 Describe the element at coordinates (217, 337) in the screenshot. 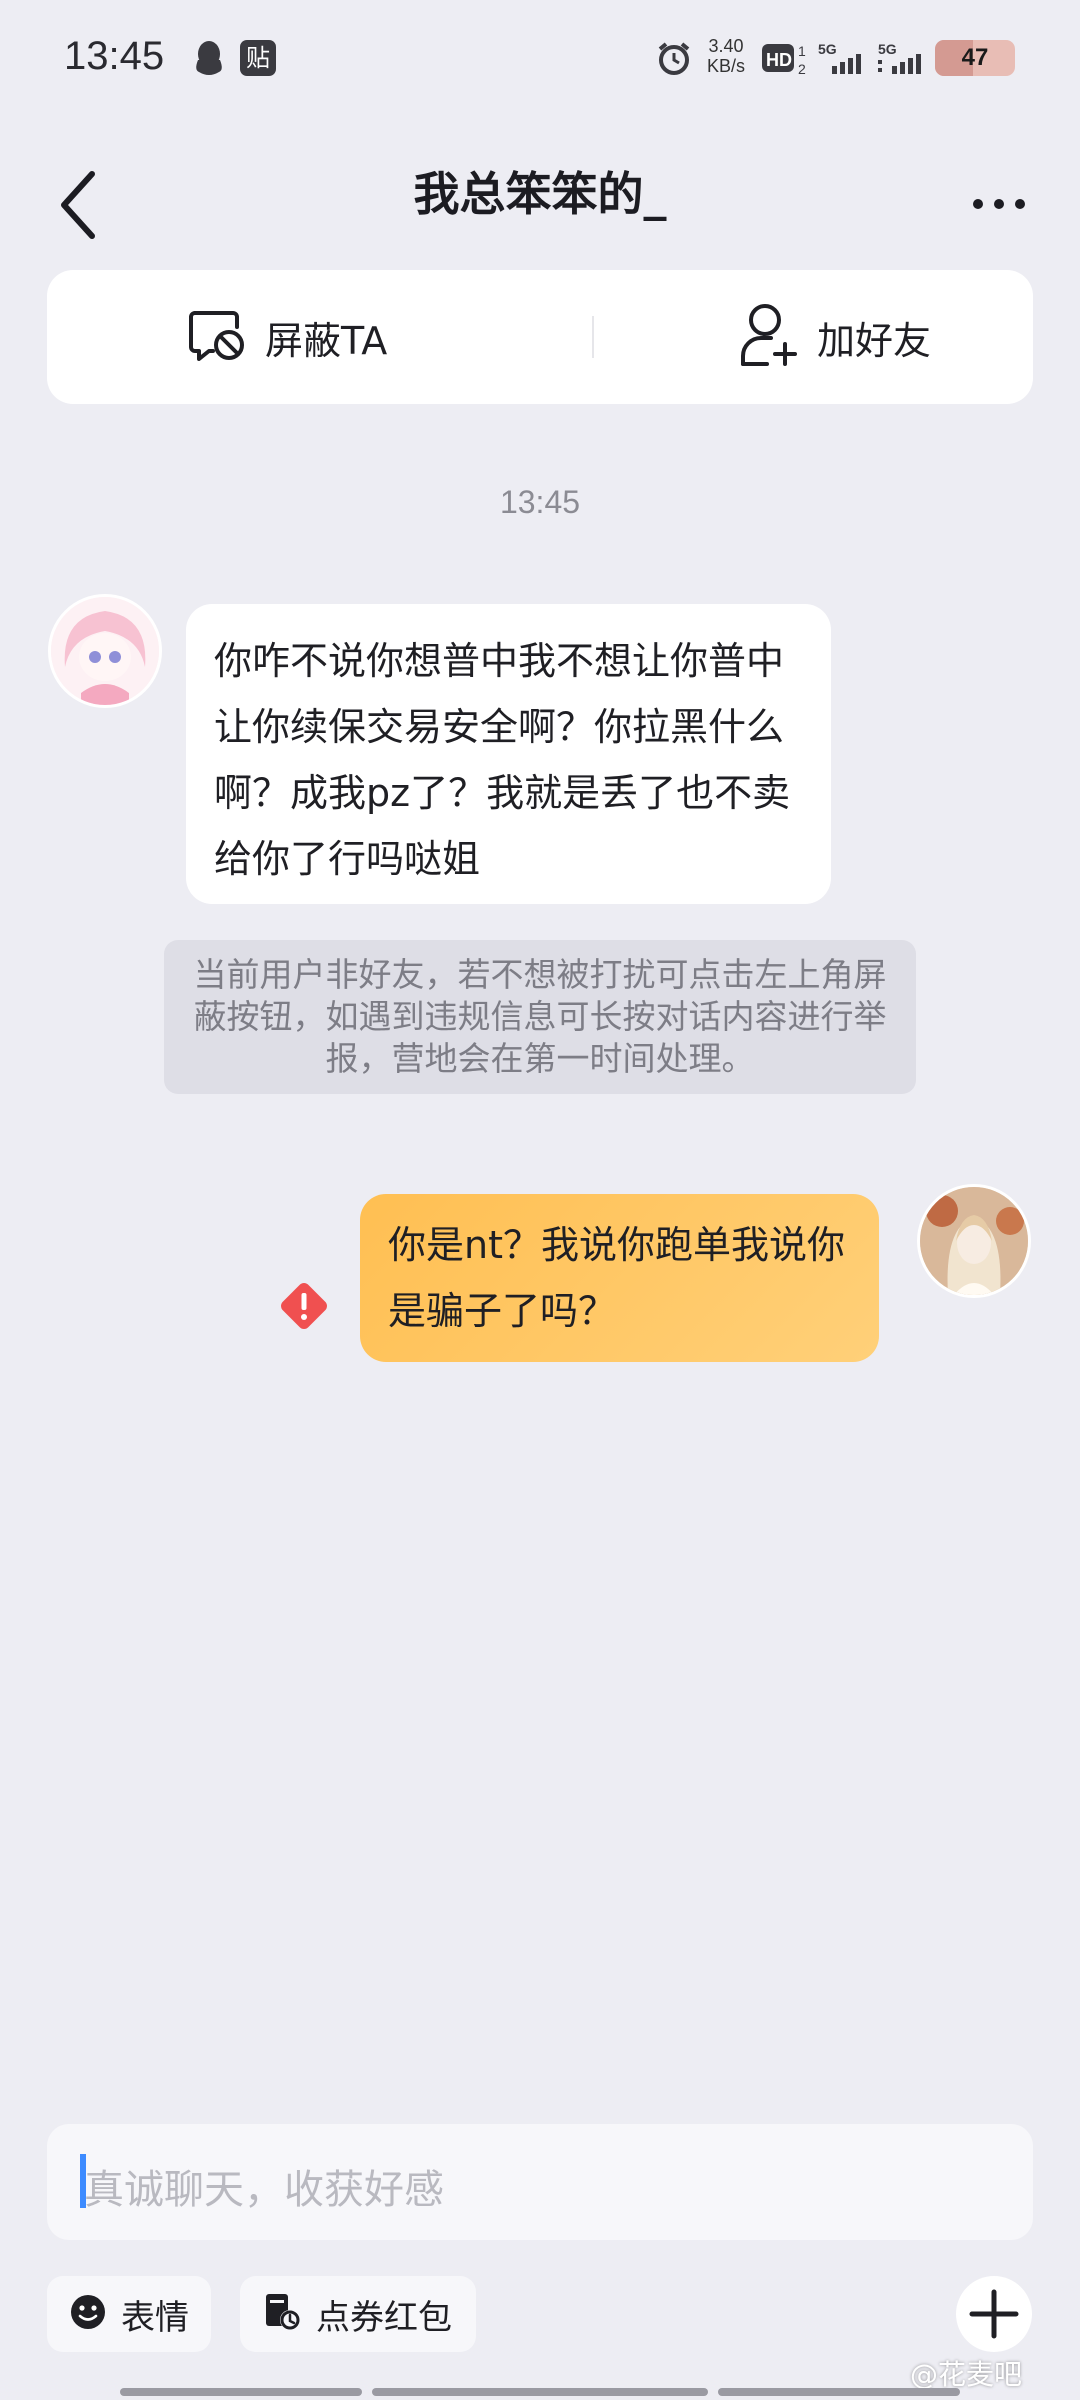

I see `block-icon` at that location.